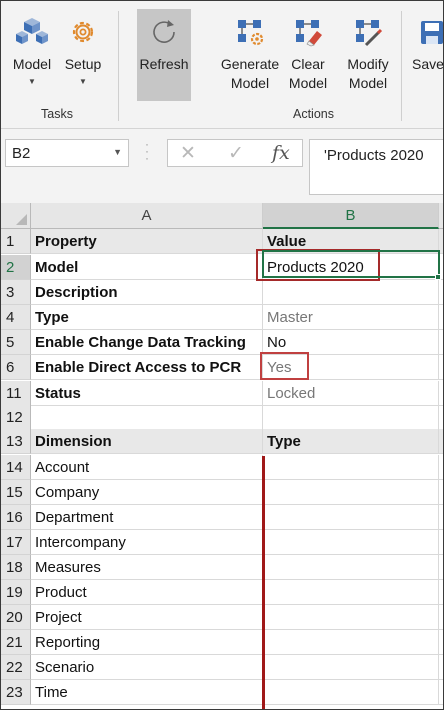  Describe the element at coordinates (147, 567) in the screenshot. I see `cell-a: Measures` at that location.